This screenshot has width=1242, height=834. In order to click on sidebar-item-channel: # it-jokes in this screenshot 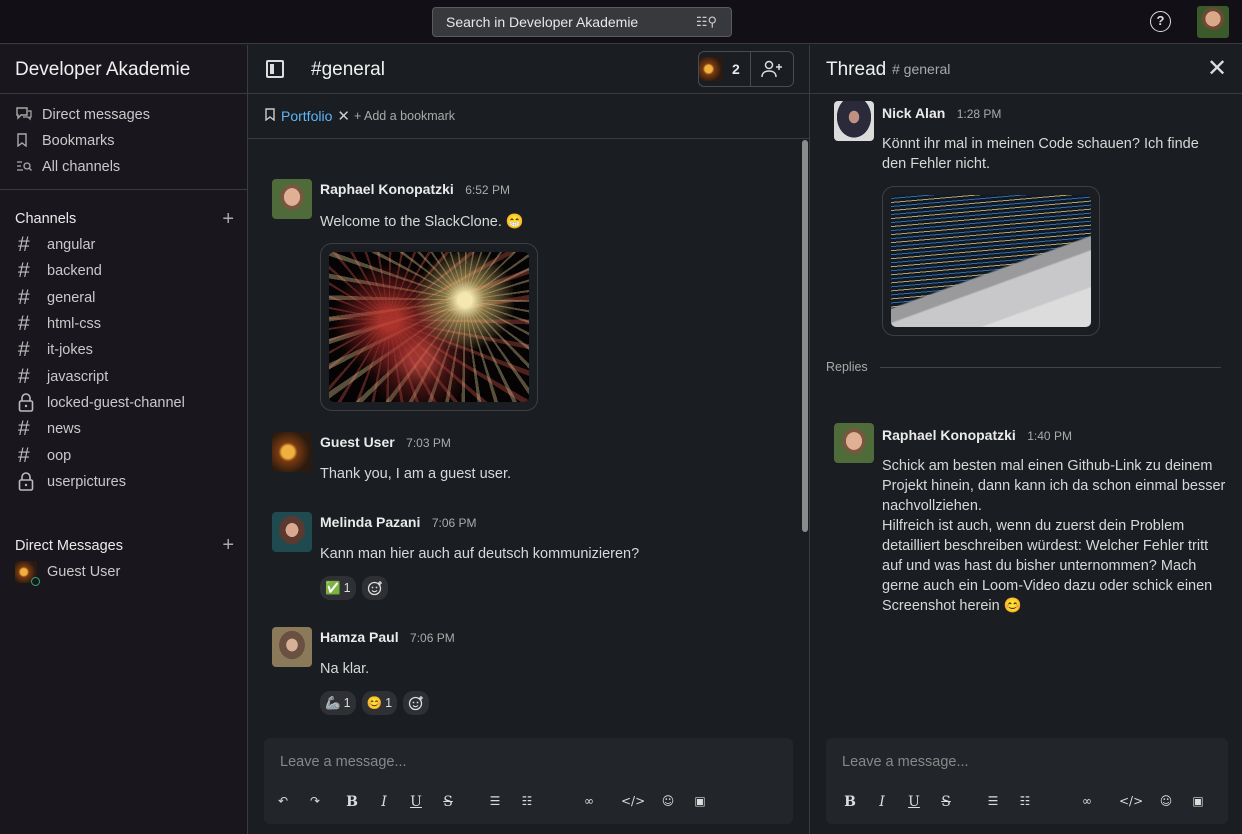, I will do `click(123, 350)`.